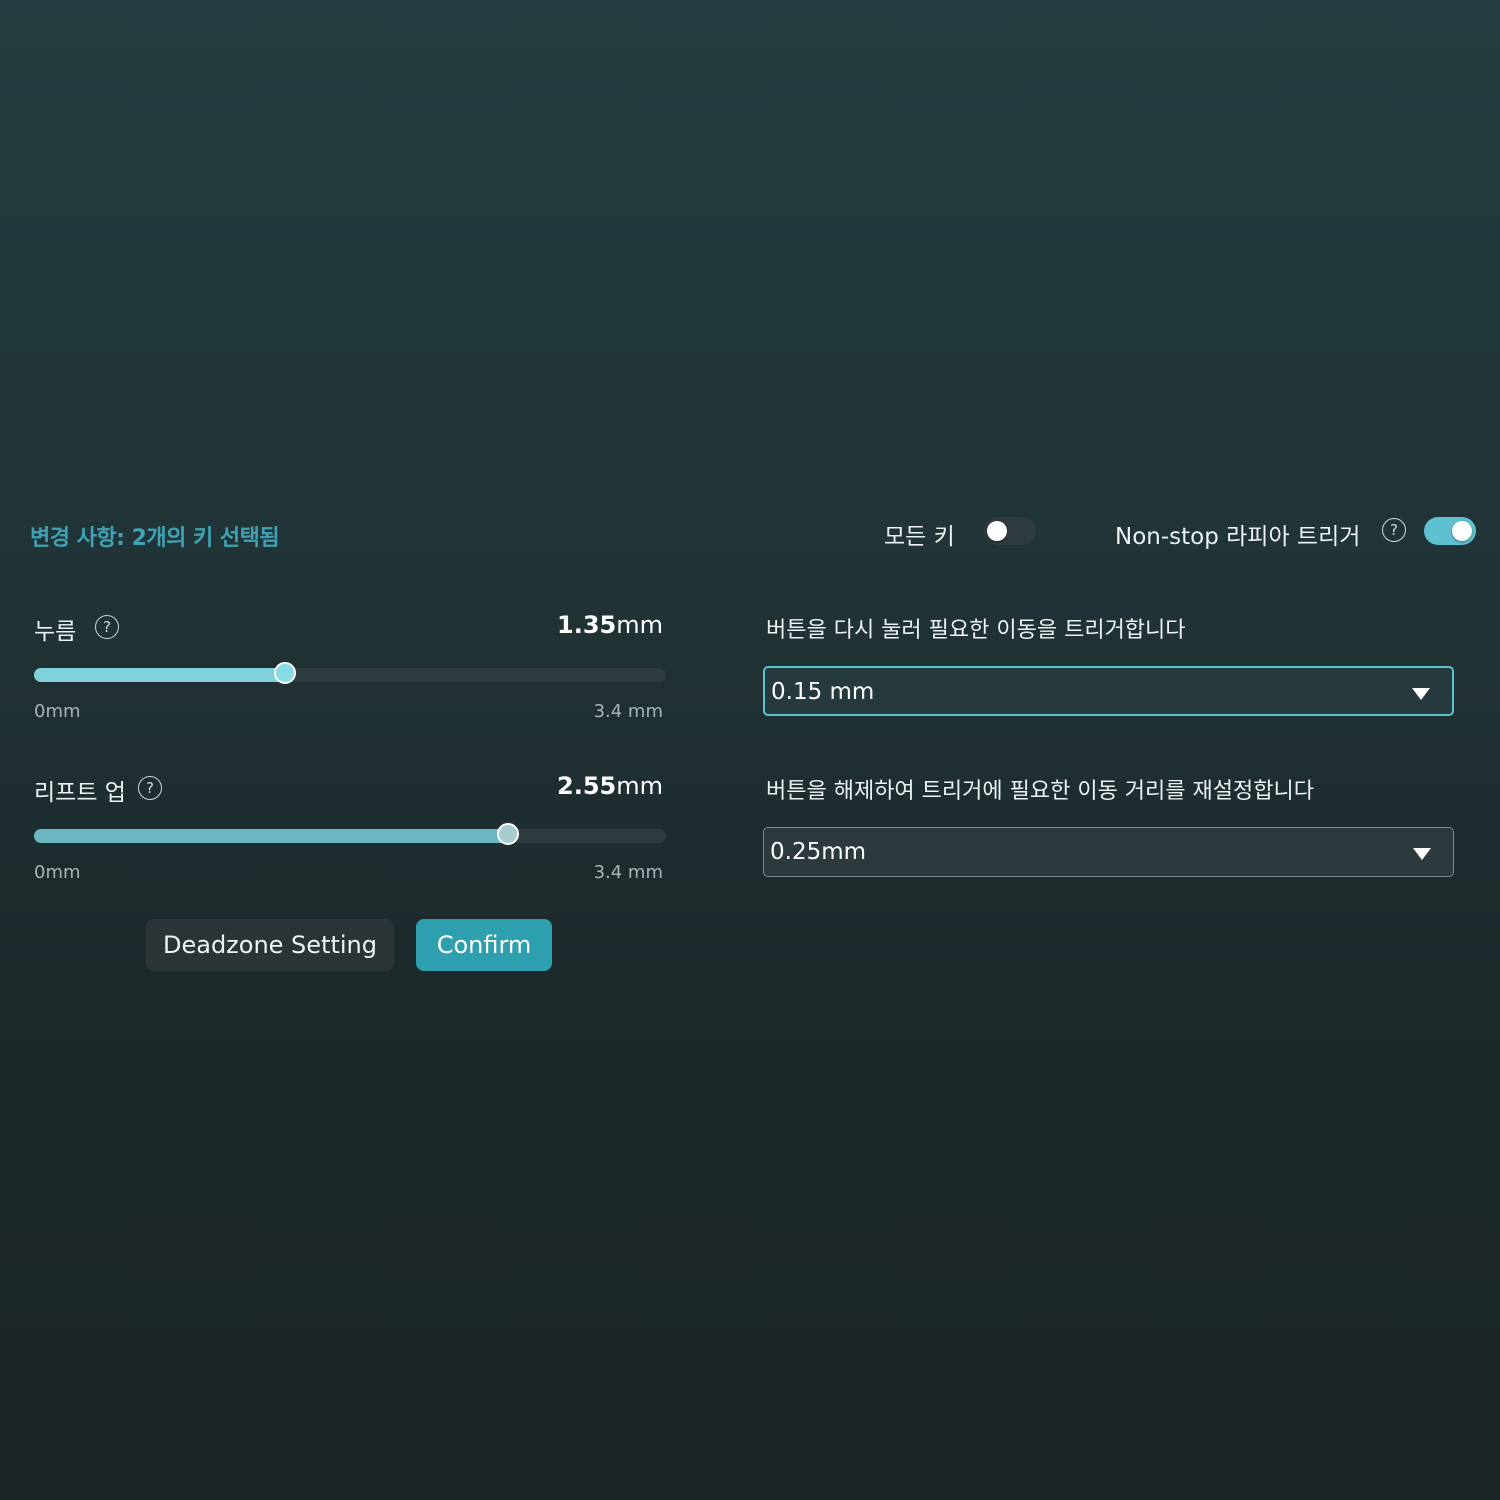  What do you see at coordinates (508, 834) in the screenshot?
I see `liftup-slider-thumb` at bounding box center [508, 834].